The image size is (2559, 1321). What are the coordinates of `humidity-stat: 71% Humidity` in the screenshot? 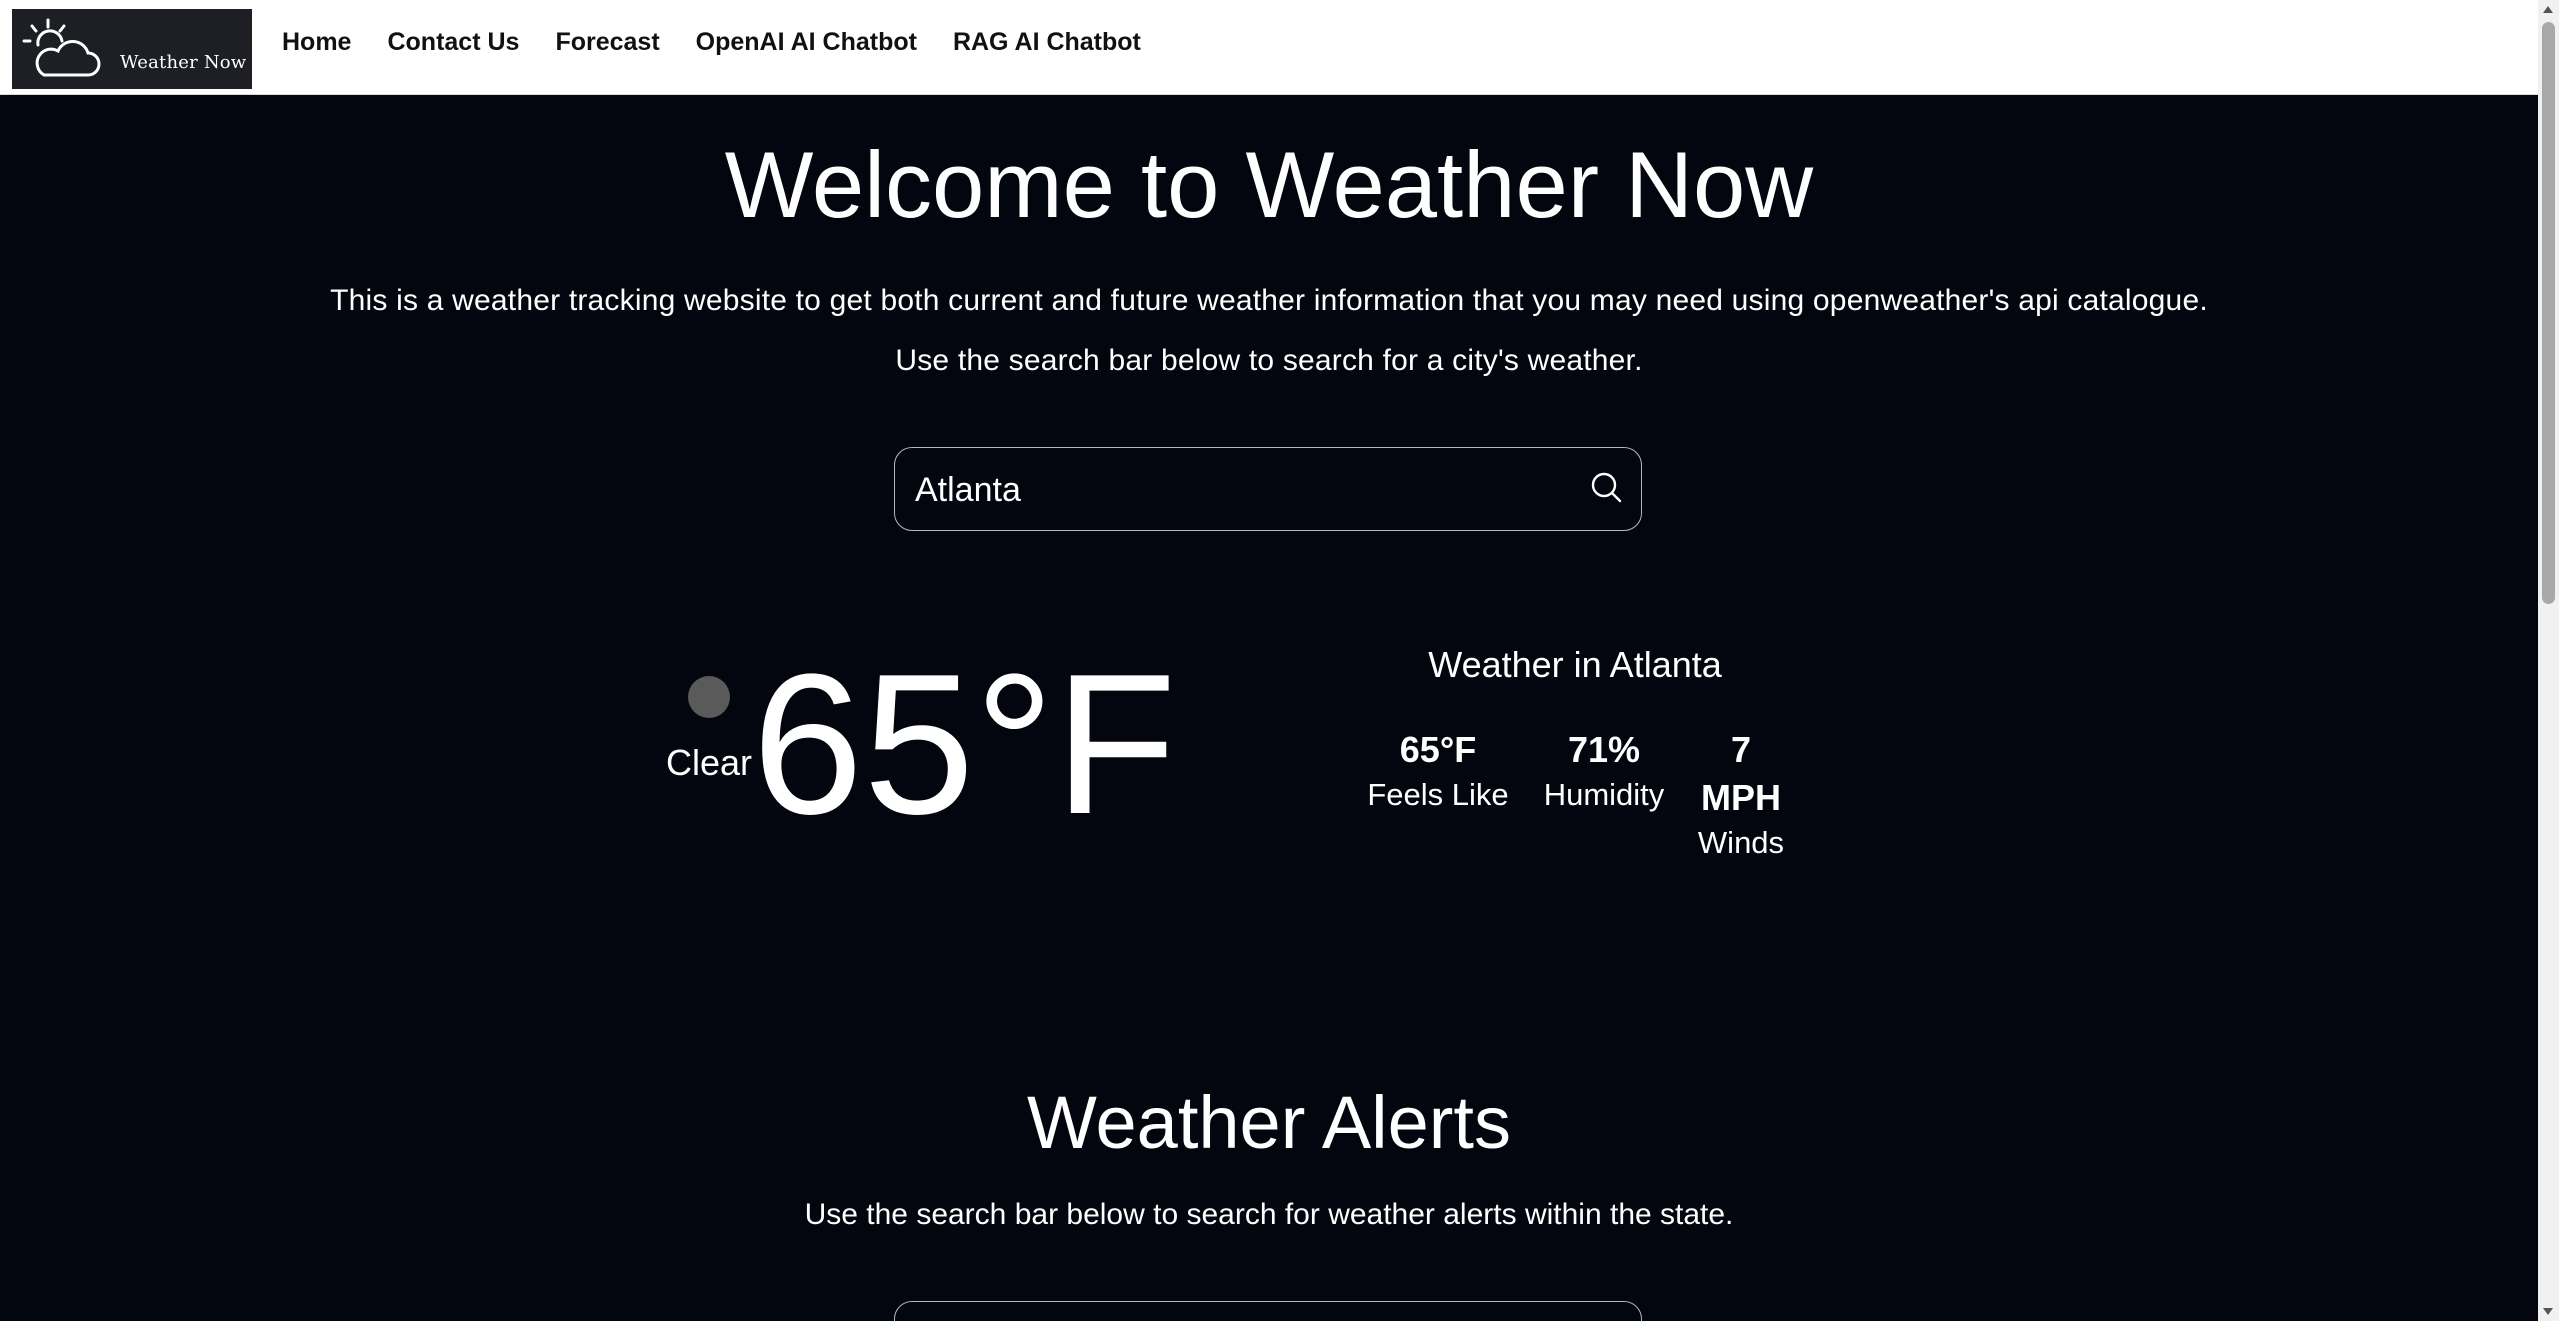 It's located at (1604, 771).